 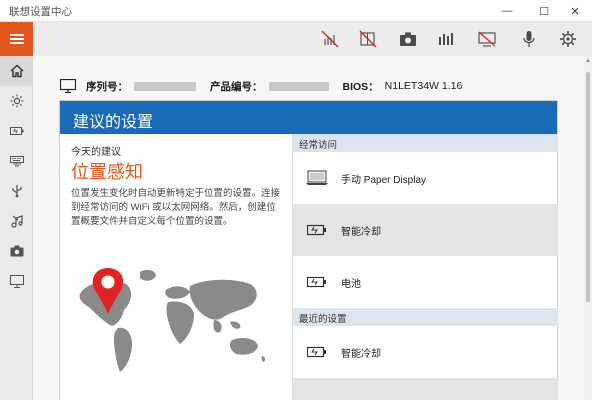 What do you see at coordinates (312, 39) in the screenshot?
I see `quick-toolbar` at bounding box center [312, 39].